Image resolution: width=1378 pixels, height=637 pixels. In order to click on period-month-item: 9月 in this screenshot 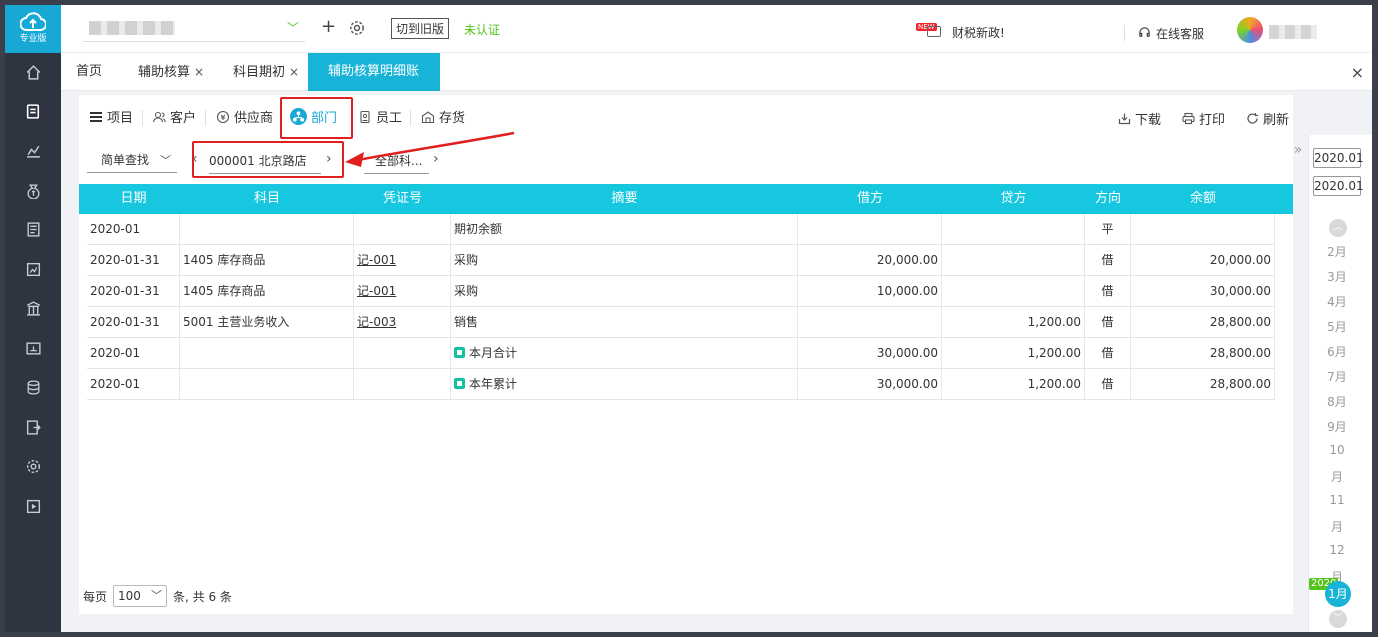, I will do `click(1337, 426)`.